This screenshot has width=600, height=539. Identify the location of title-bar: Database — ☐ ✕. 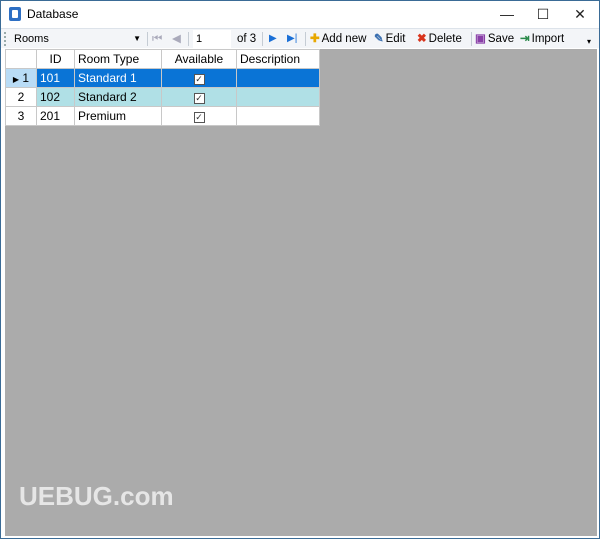
(300, 14).